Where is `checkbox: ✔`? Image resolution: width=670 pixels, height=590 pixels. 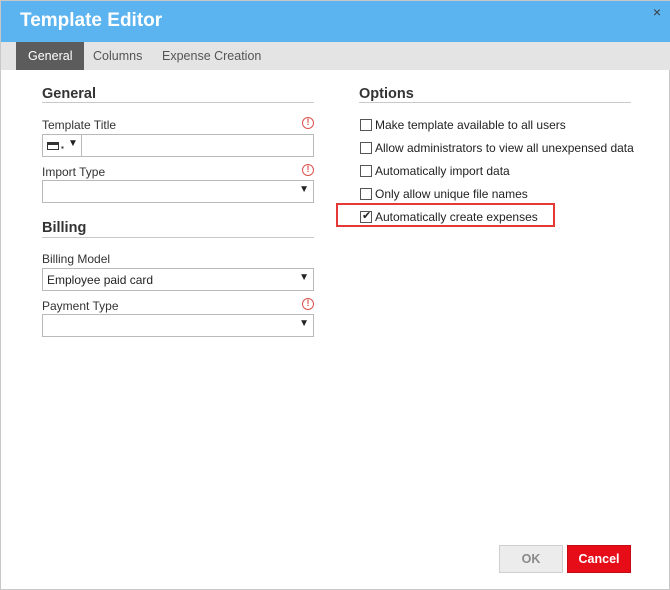 checkbox: ✔ is located at coordinates (366, 216).